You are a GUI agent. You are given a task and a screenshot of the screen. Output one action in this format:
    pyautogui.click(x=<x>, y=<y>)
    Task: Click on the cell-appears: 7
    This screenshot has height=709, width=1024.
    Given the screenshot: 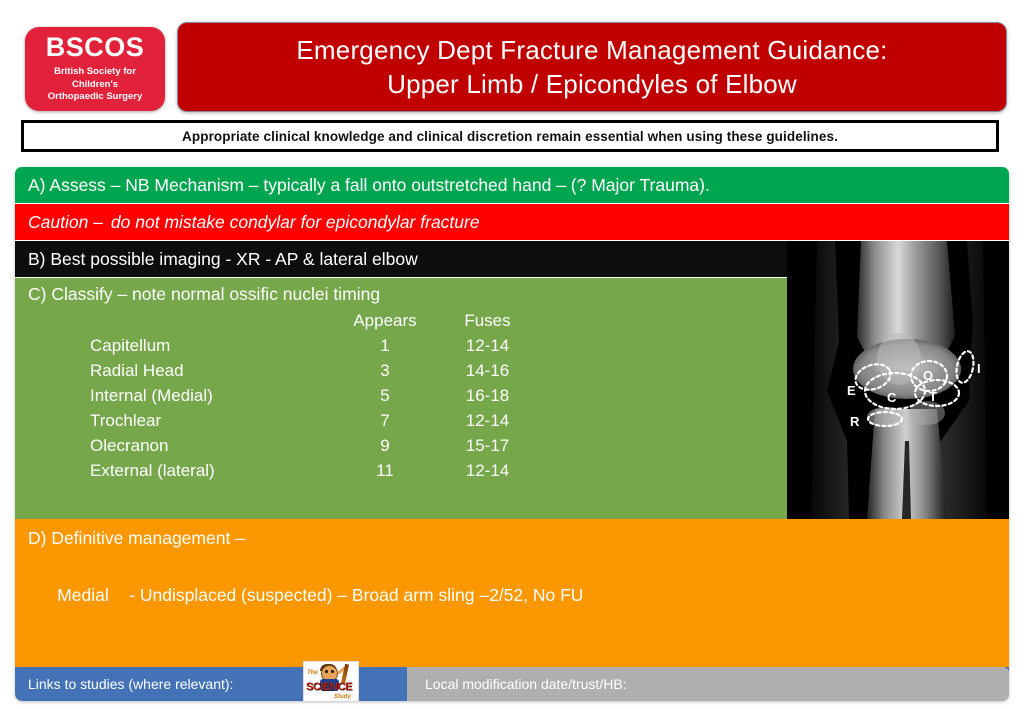 What is the action you would take?
    pyautogui.click(x=385, y=420)
    